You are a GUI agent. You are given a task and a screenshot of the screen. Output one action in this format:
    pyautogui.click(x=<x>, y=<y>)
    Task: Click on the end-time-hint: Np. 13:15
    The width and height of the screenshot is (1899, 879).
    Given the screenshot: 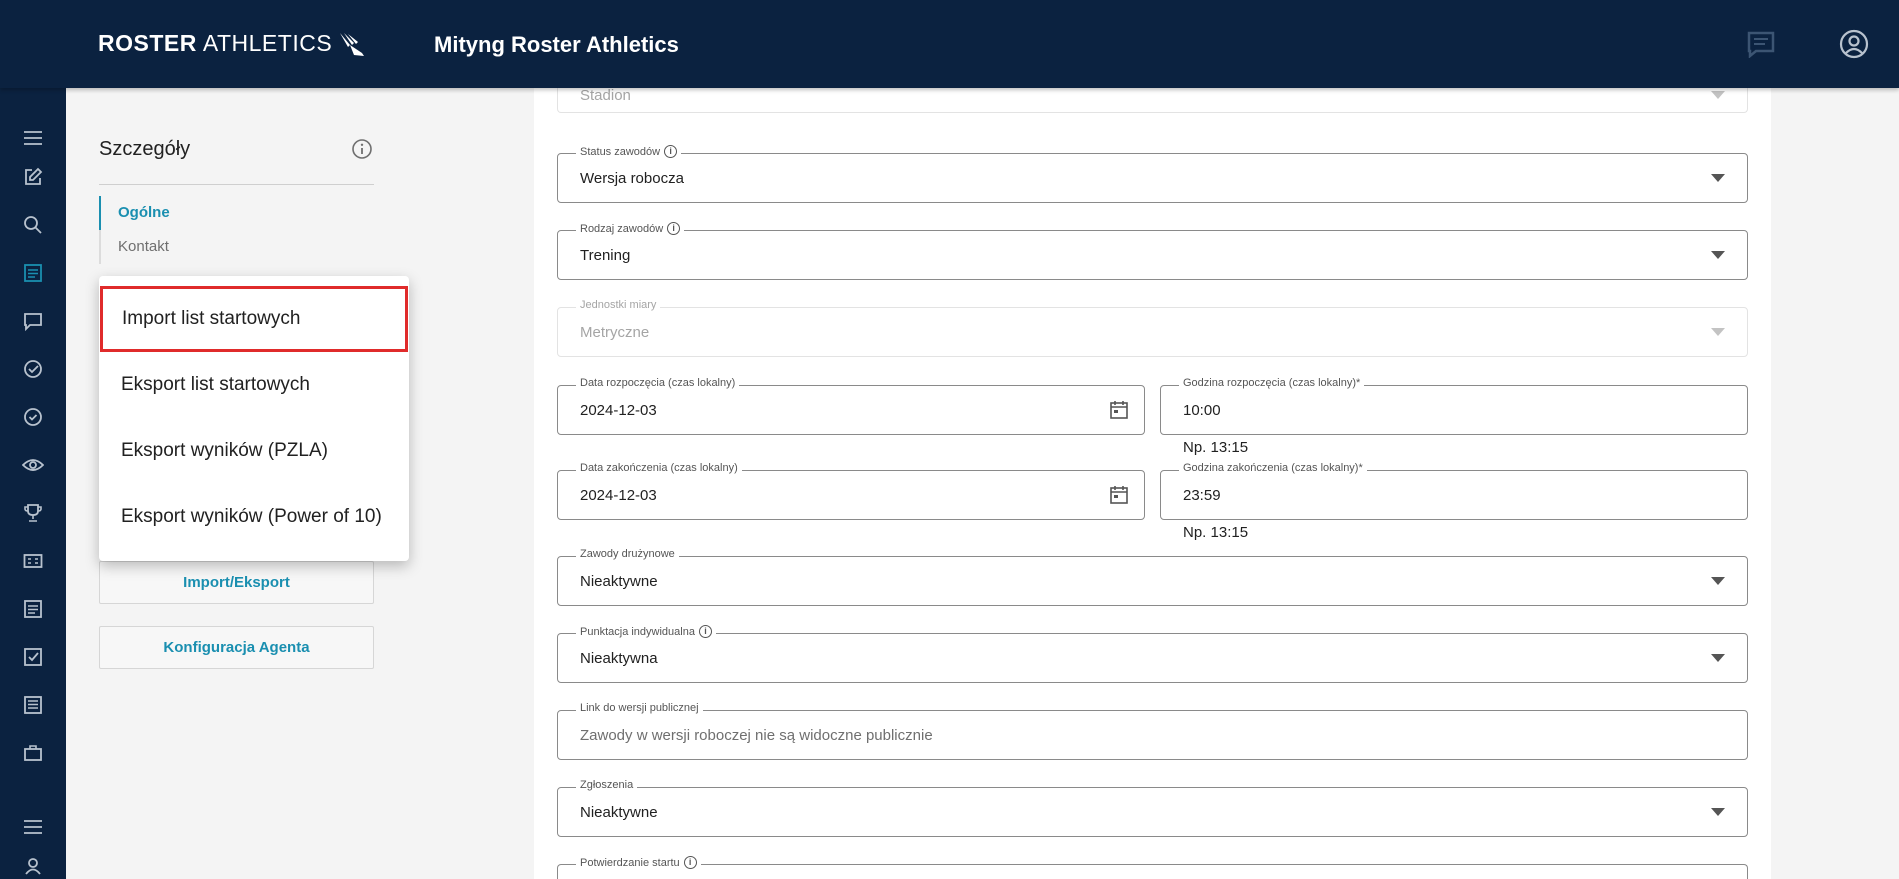 What is the action you would take?
    pyautogui.click(x=1216, y=532)
    